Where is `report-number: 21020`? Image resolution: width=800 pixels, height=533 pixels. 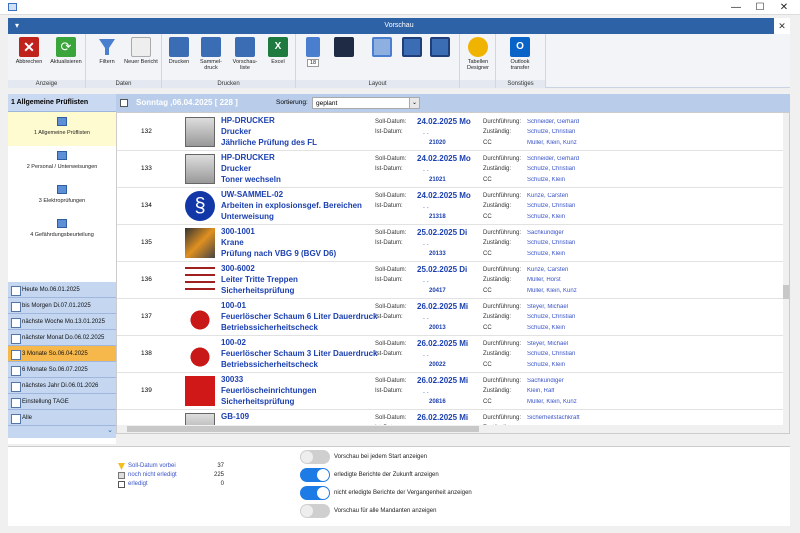 report-number: 21020 is located at coordinates (437, 143).